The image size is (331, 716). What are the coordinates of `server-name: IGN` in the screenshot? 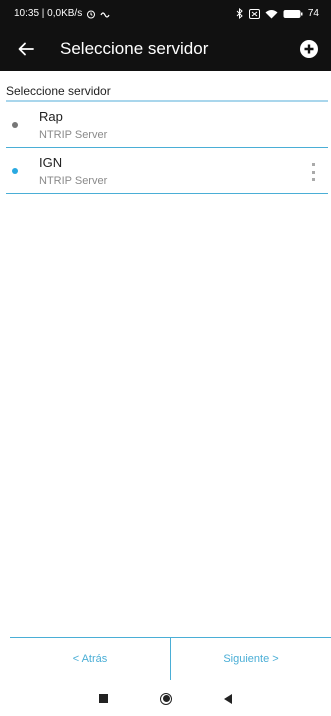 It's located at (51, 162).